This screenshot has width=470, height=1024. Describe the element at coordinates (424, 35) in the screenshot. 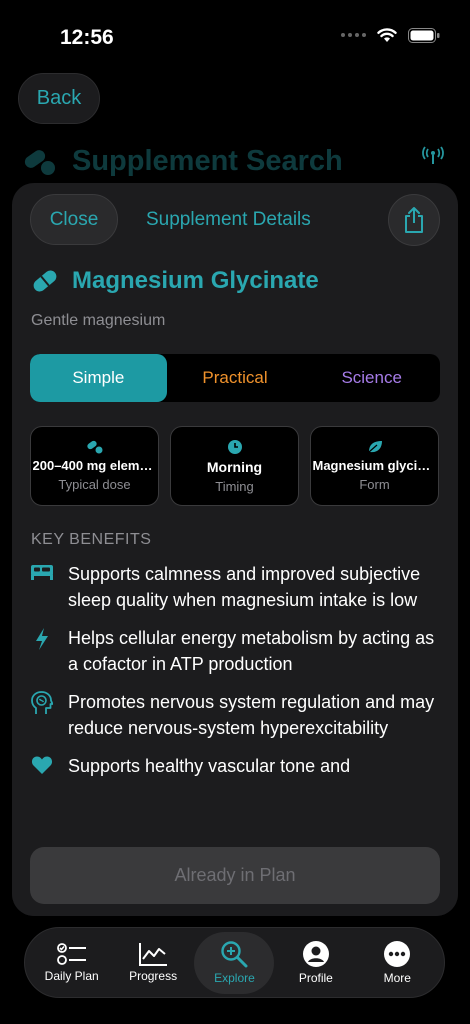

I see `battery-icon` at that location.